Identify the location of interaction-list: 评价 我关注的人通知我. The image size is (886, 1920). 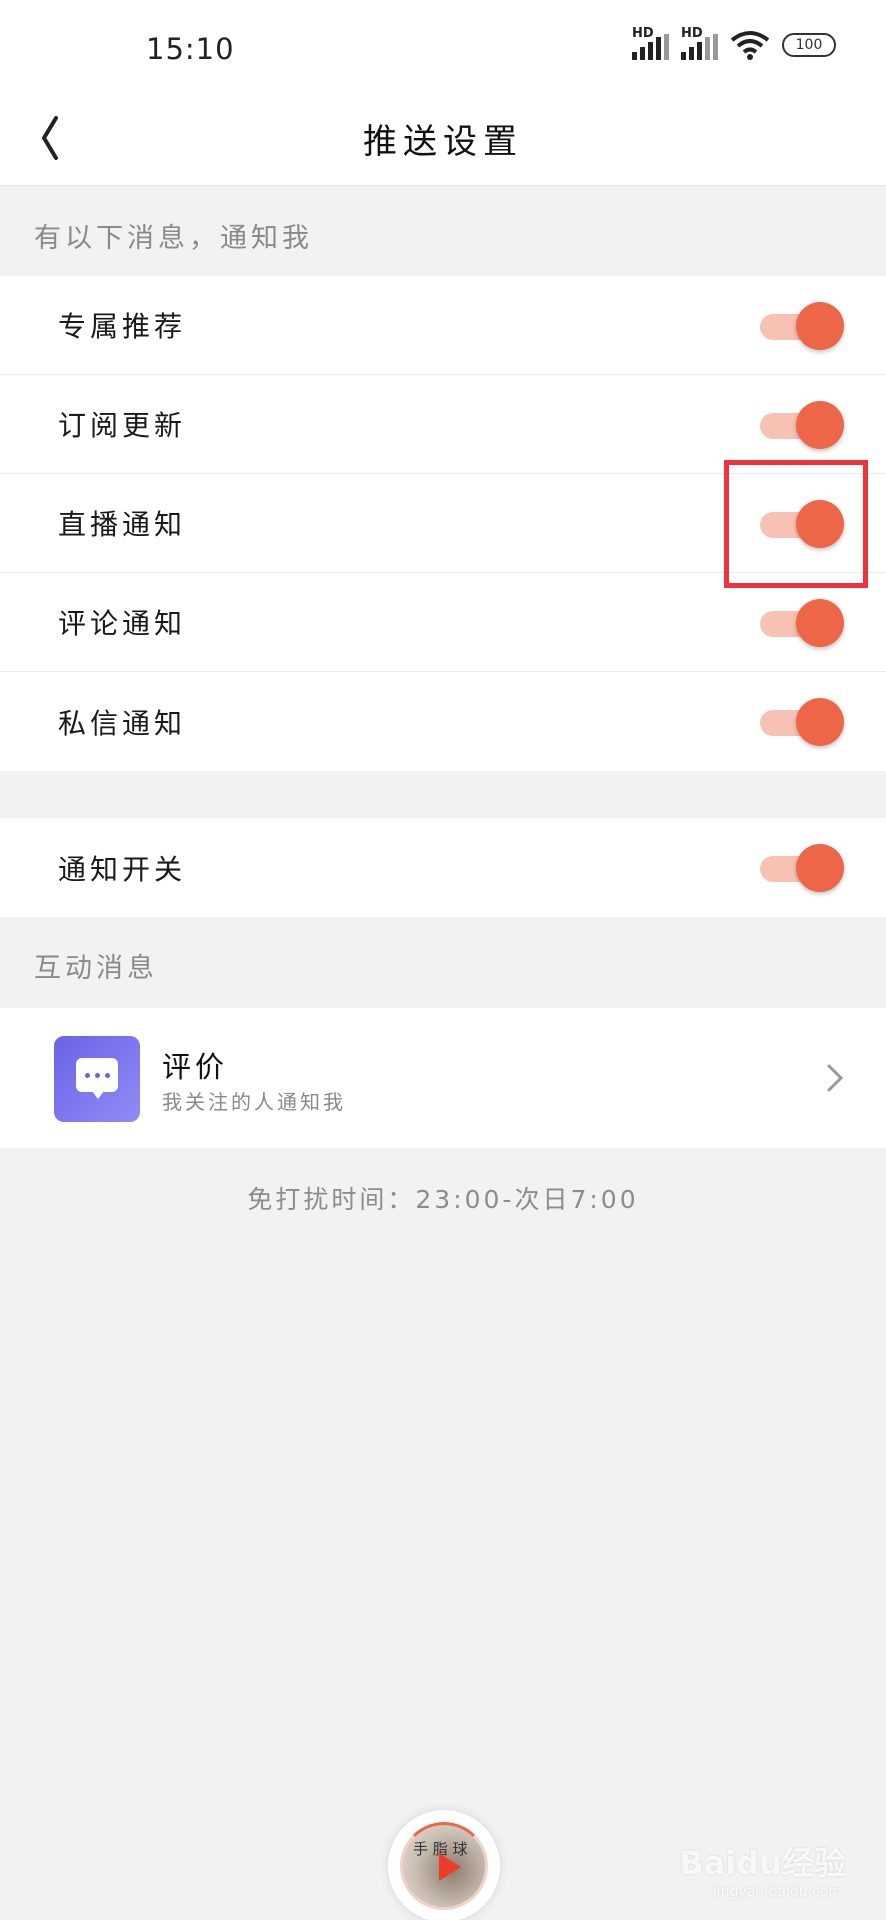
(443, 1078).